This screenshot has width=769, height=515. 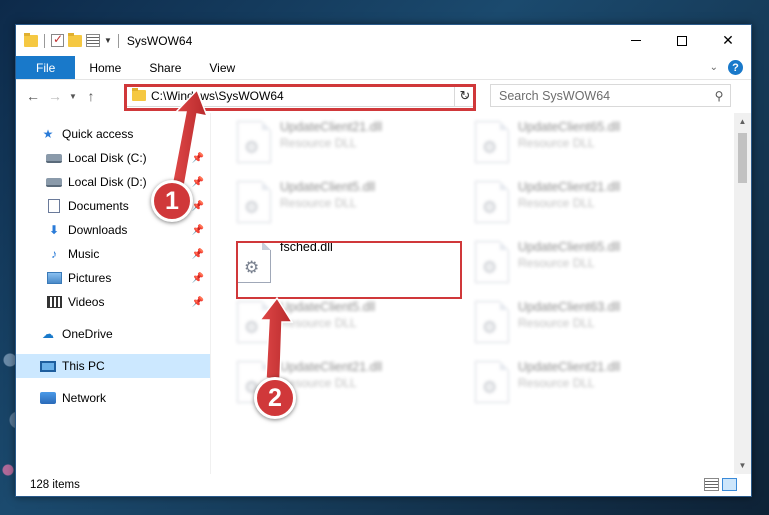 I want to click on details-view-icon, so click(x=711, y=484).